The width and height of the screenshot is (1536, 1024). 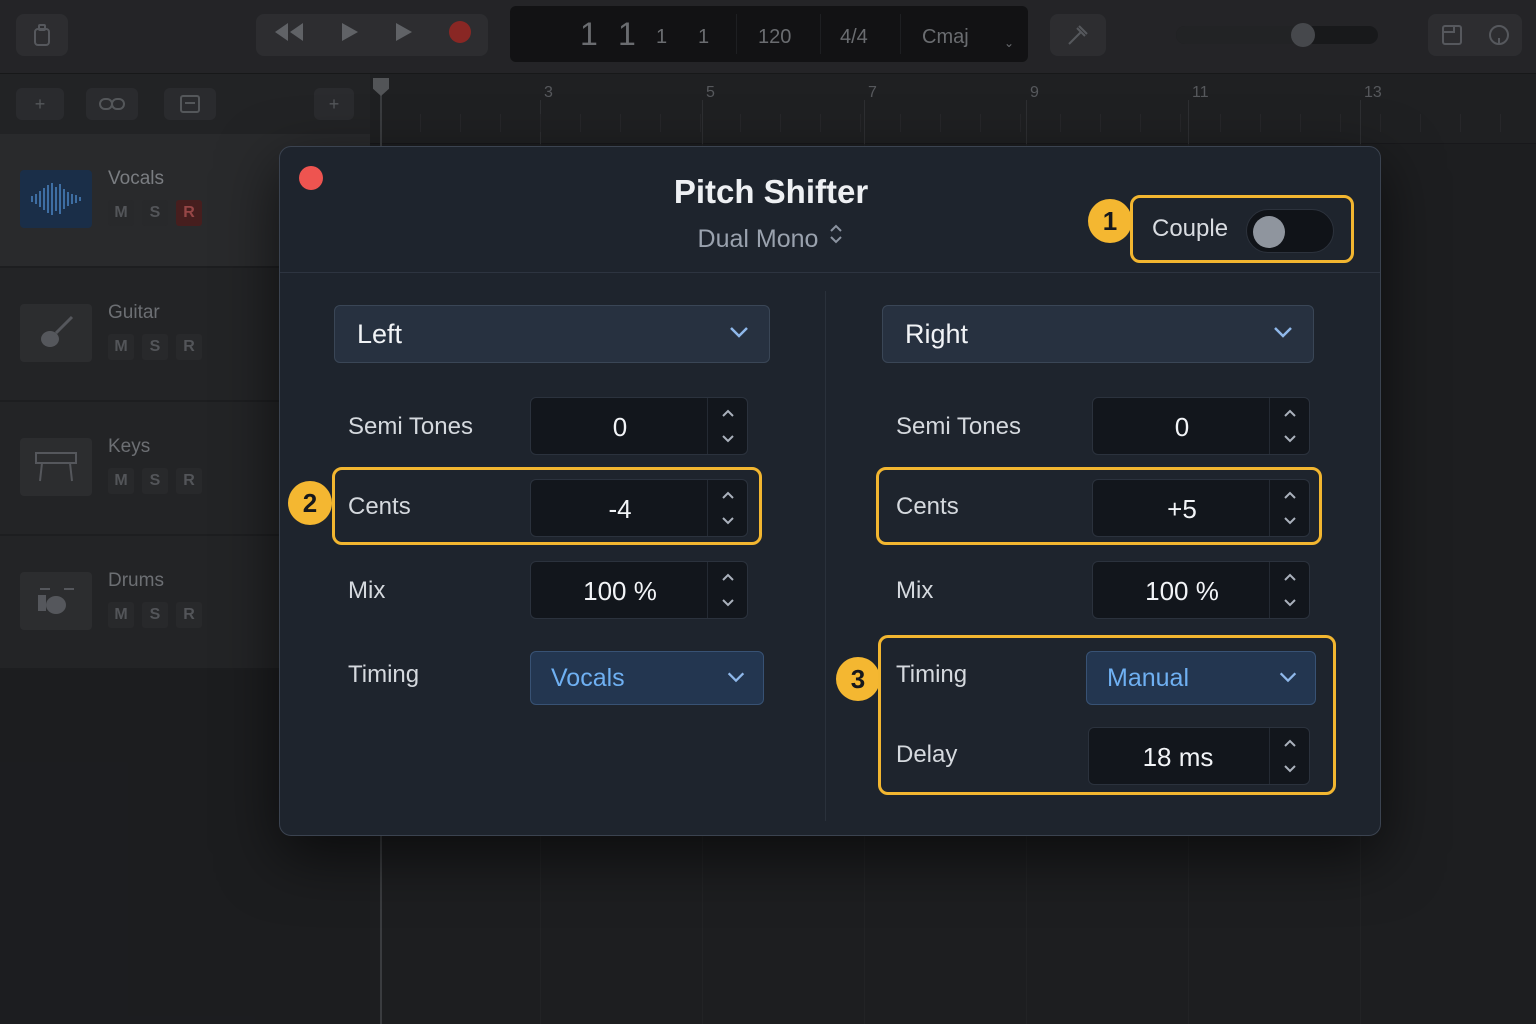 I want to click on right-channel-label: Right, so click(x=937, y=333).